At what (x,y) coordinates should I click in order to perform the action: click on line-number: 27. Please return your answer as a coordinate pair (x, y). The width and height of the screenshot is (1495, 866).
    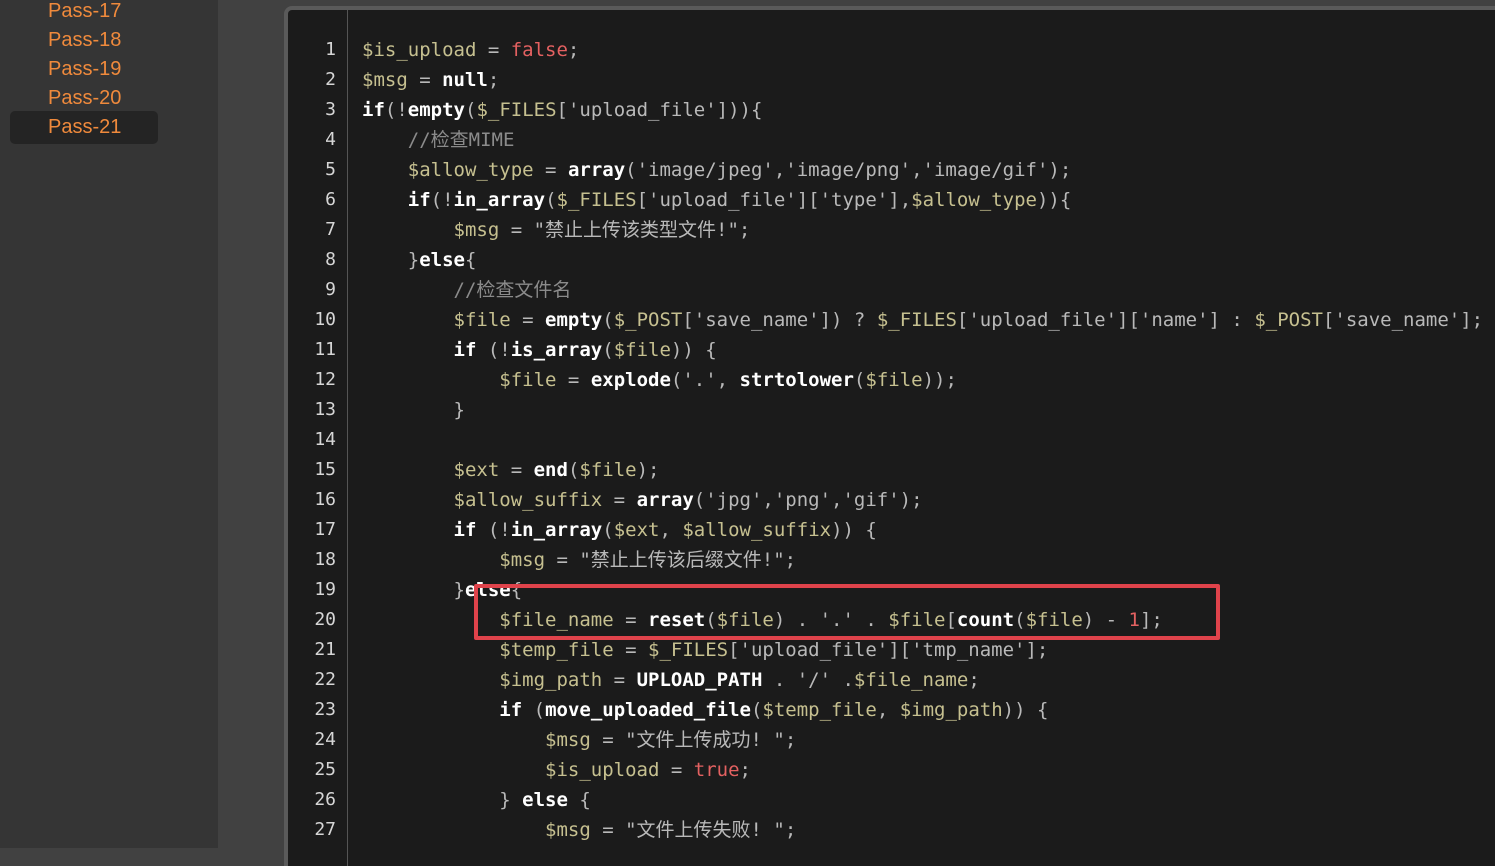
    Looking at the image, I should click on (325, 829).